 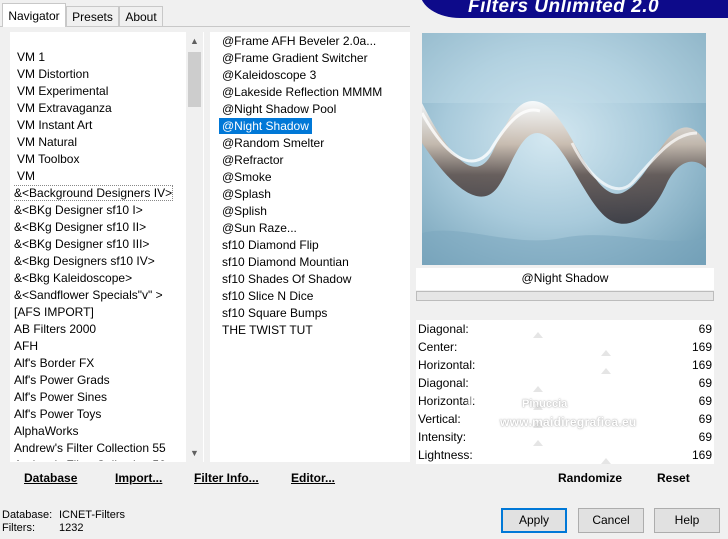 What do you see at coordinates (99, 91) in the screenshot?
I see `category-item: VM Experimental` at bounding box center [99, 91].